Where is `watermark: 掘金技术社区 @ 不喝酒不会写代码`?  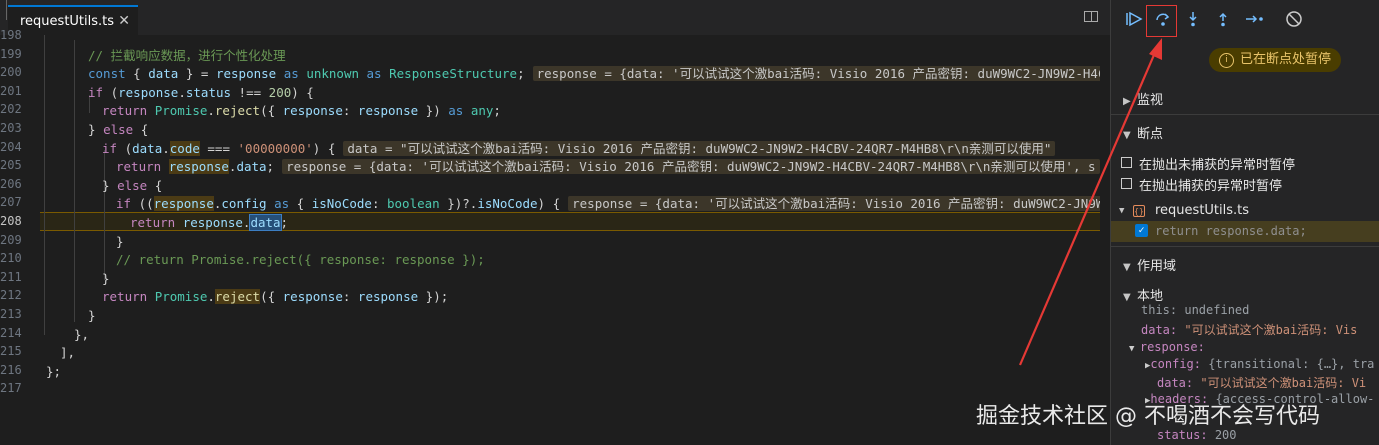 watermark: 掘金技术社区 @ 不喝酒不会写代码 is located at coordinates (1148, 416).